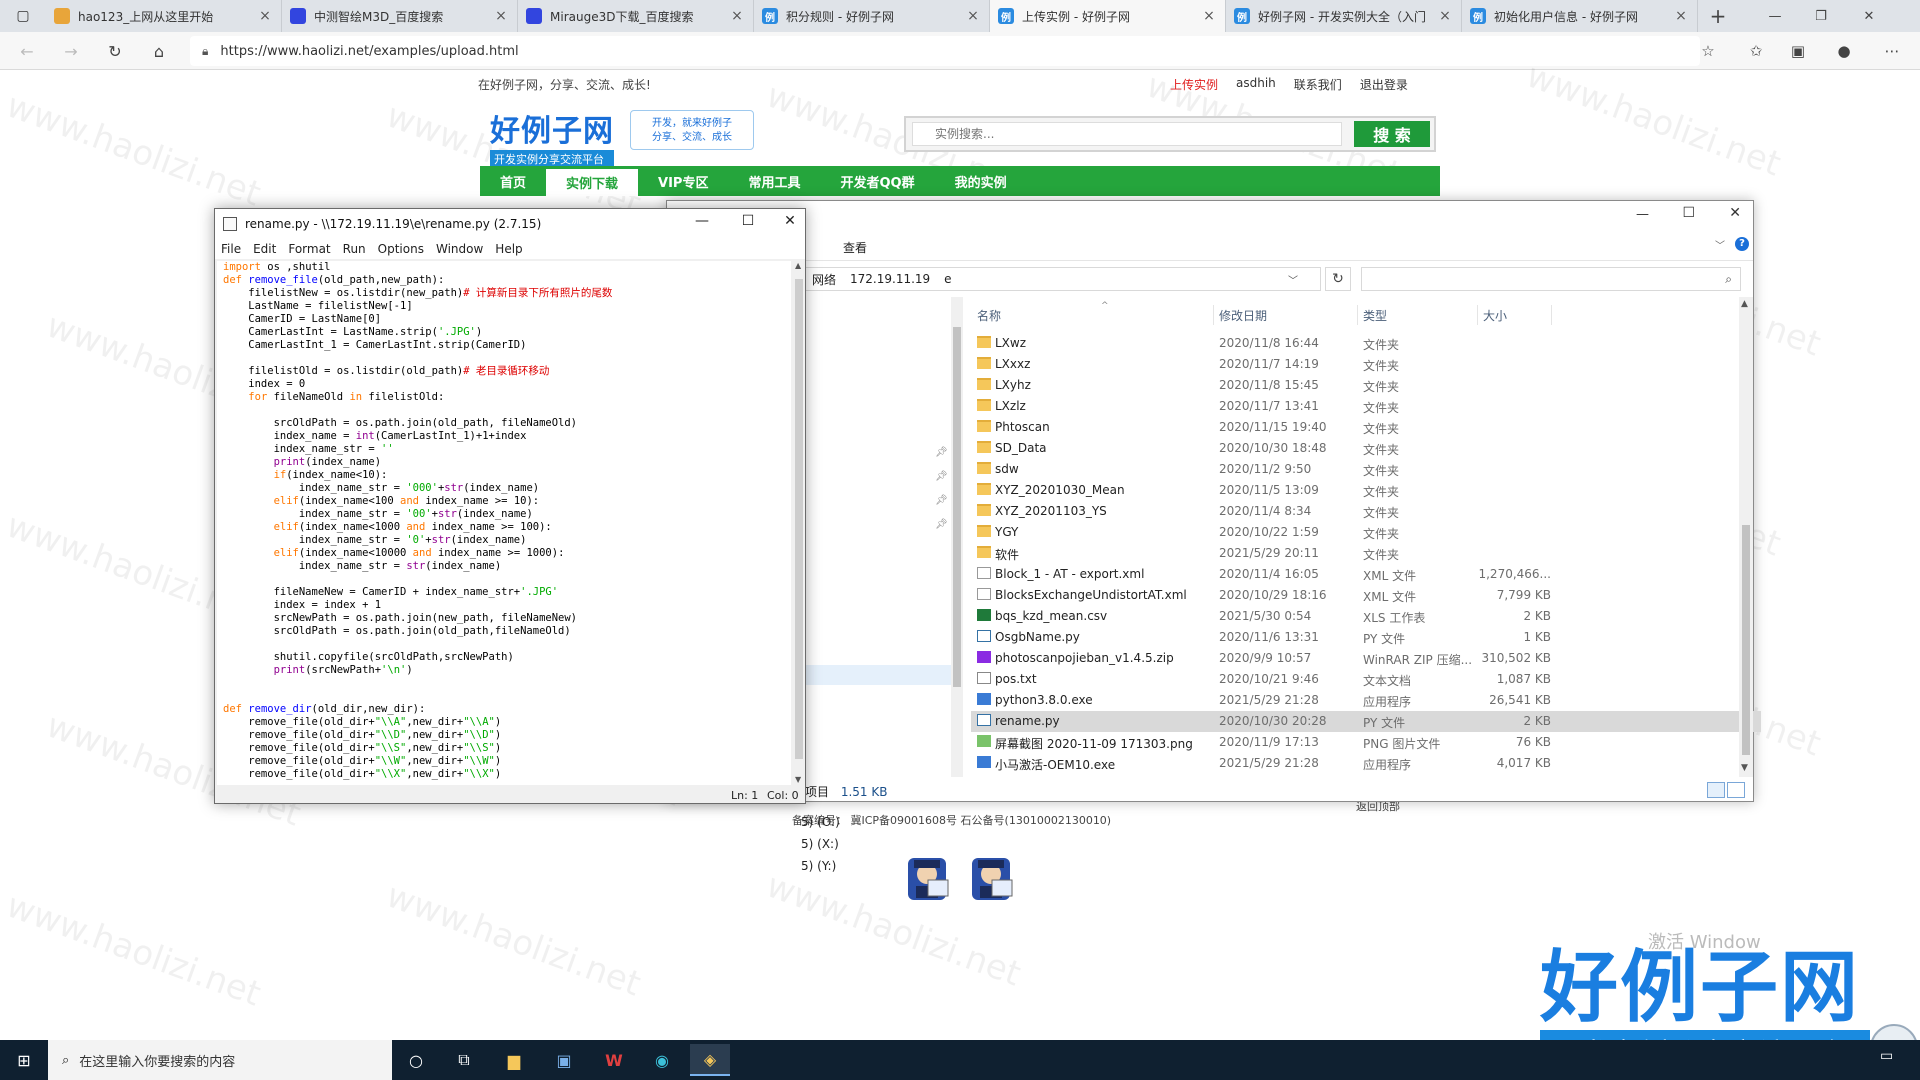 This screenshot has width=1920, height=1080. Describe the element at coordinates (1366, 490) in the screenshot. I see `file-row: XYZ_20201030_Mean 2020/11/5 13:09 文件夹` at that location.